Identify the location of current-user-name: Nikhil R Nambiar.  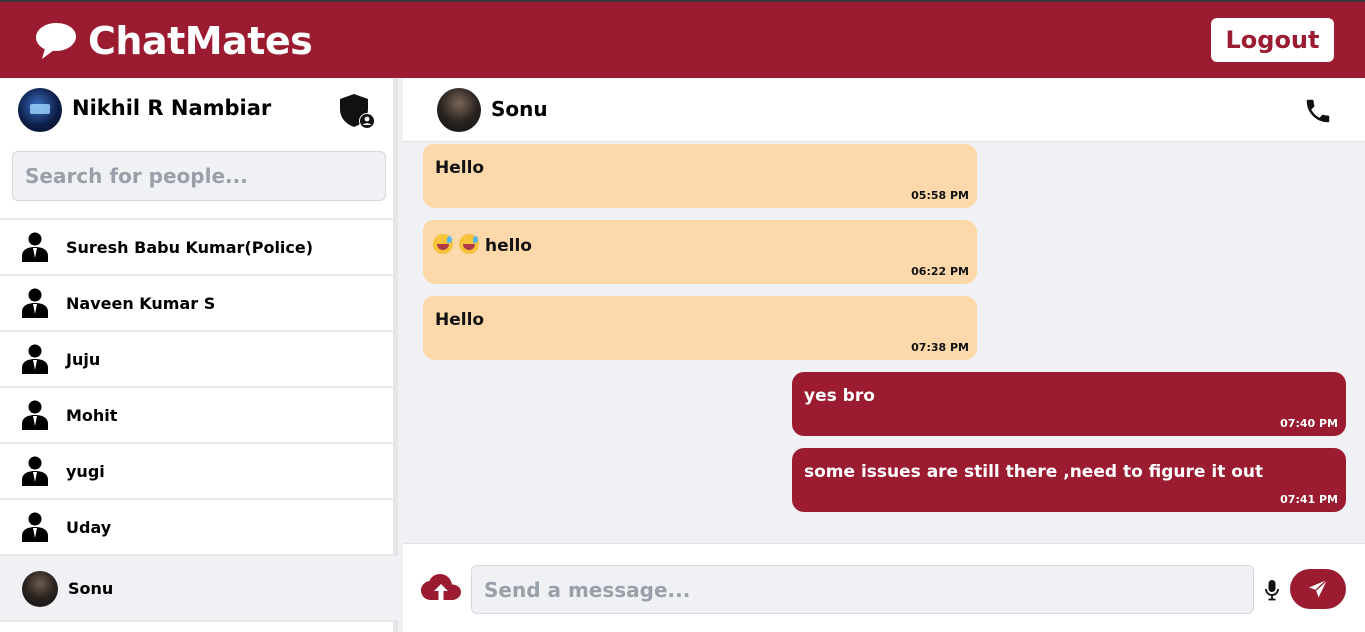
(172, 108).